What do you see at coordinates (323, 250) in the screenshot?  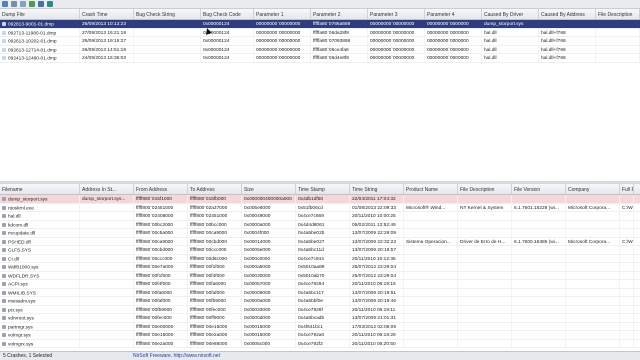 I see `table-cell: 0x4a5bc11d` at bounding box center [323, 250].